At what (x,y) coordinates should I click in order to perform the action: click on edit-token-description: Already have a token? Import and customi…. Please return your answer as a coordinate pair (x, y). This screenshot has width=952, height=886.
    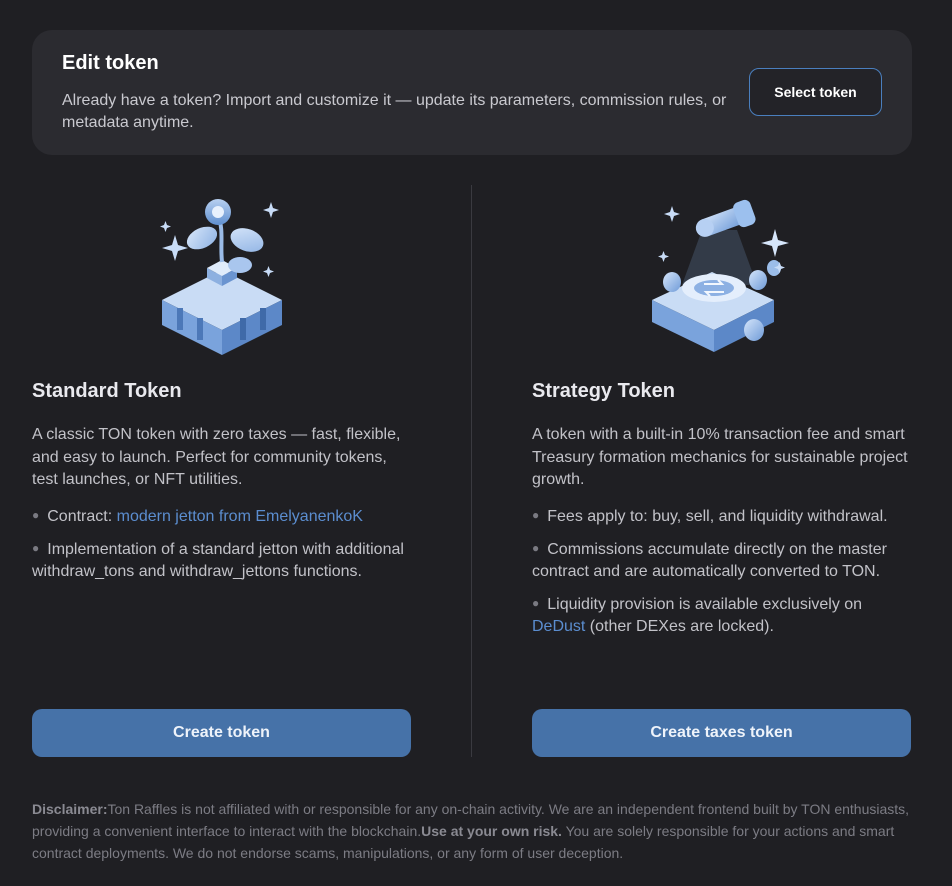
    Looking at the image, I should click on (394, 111).